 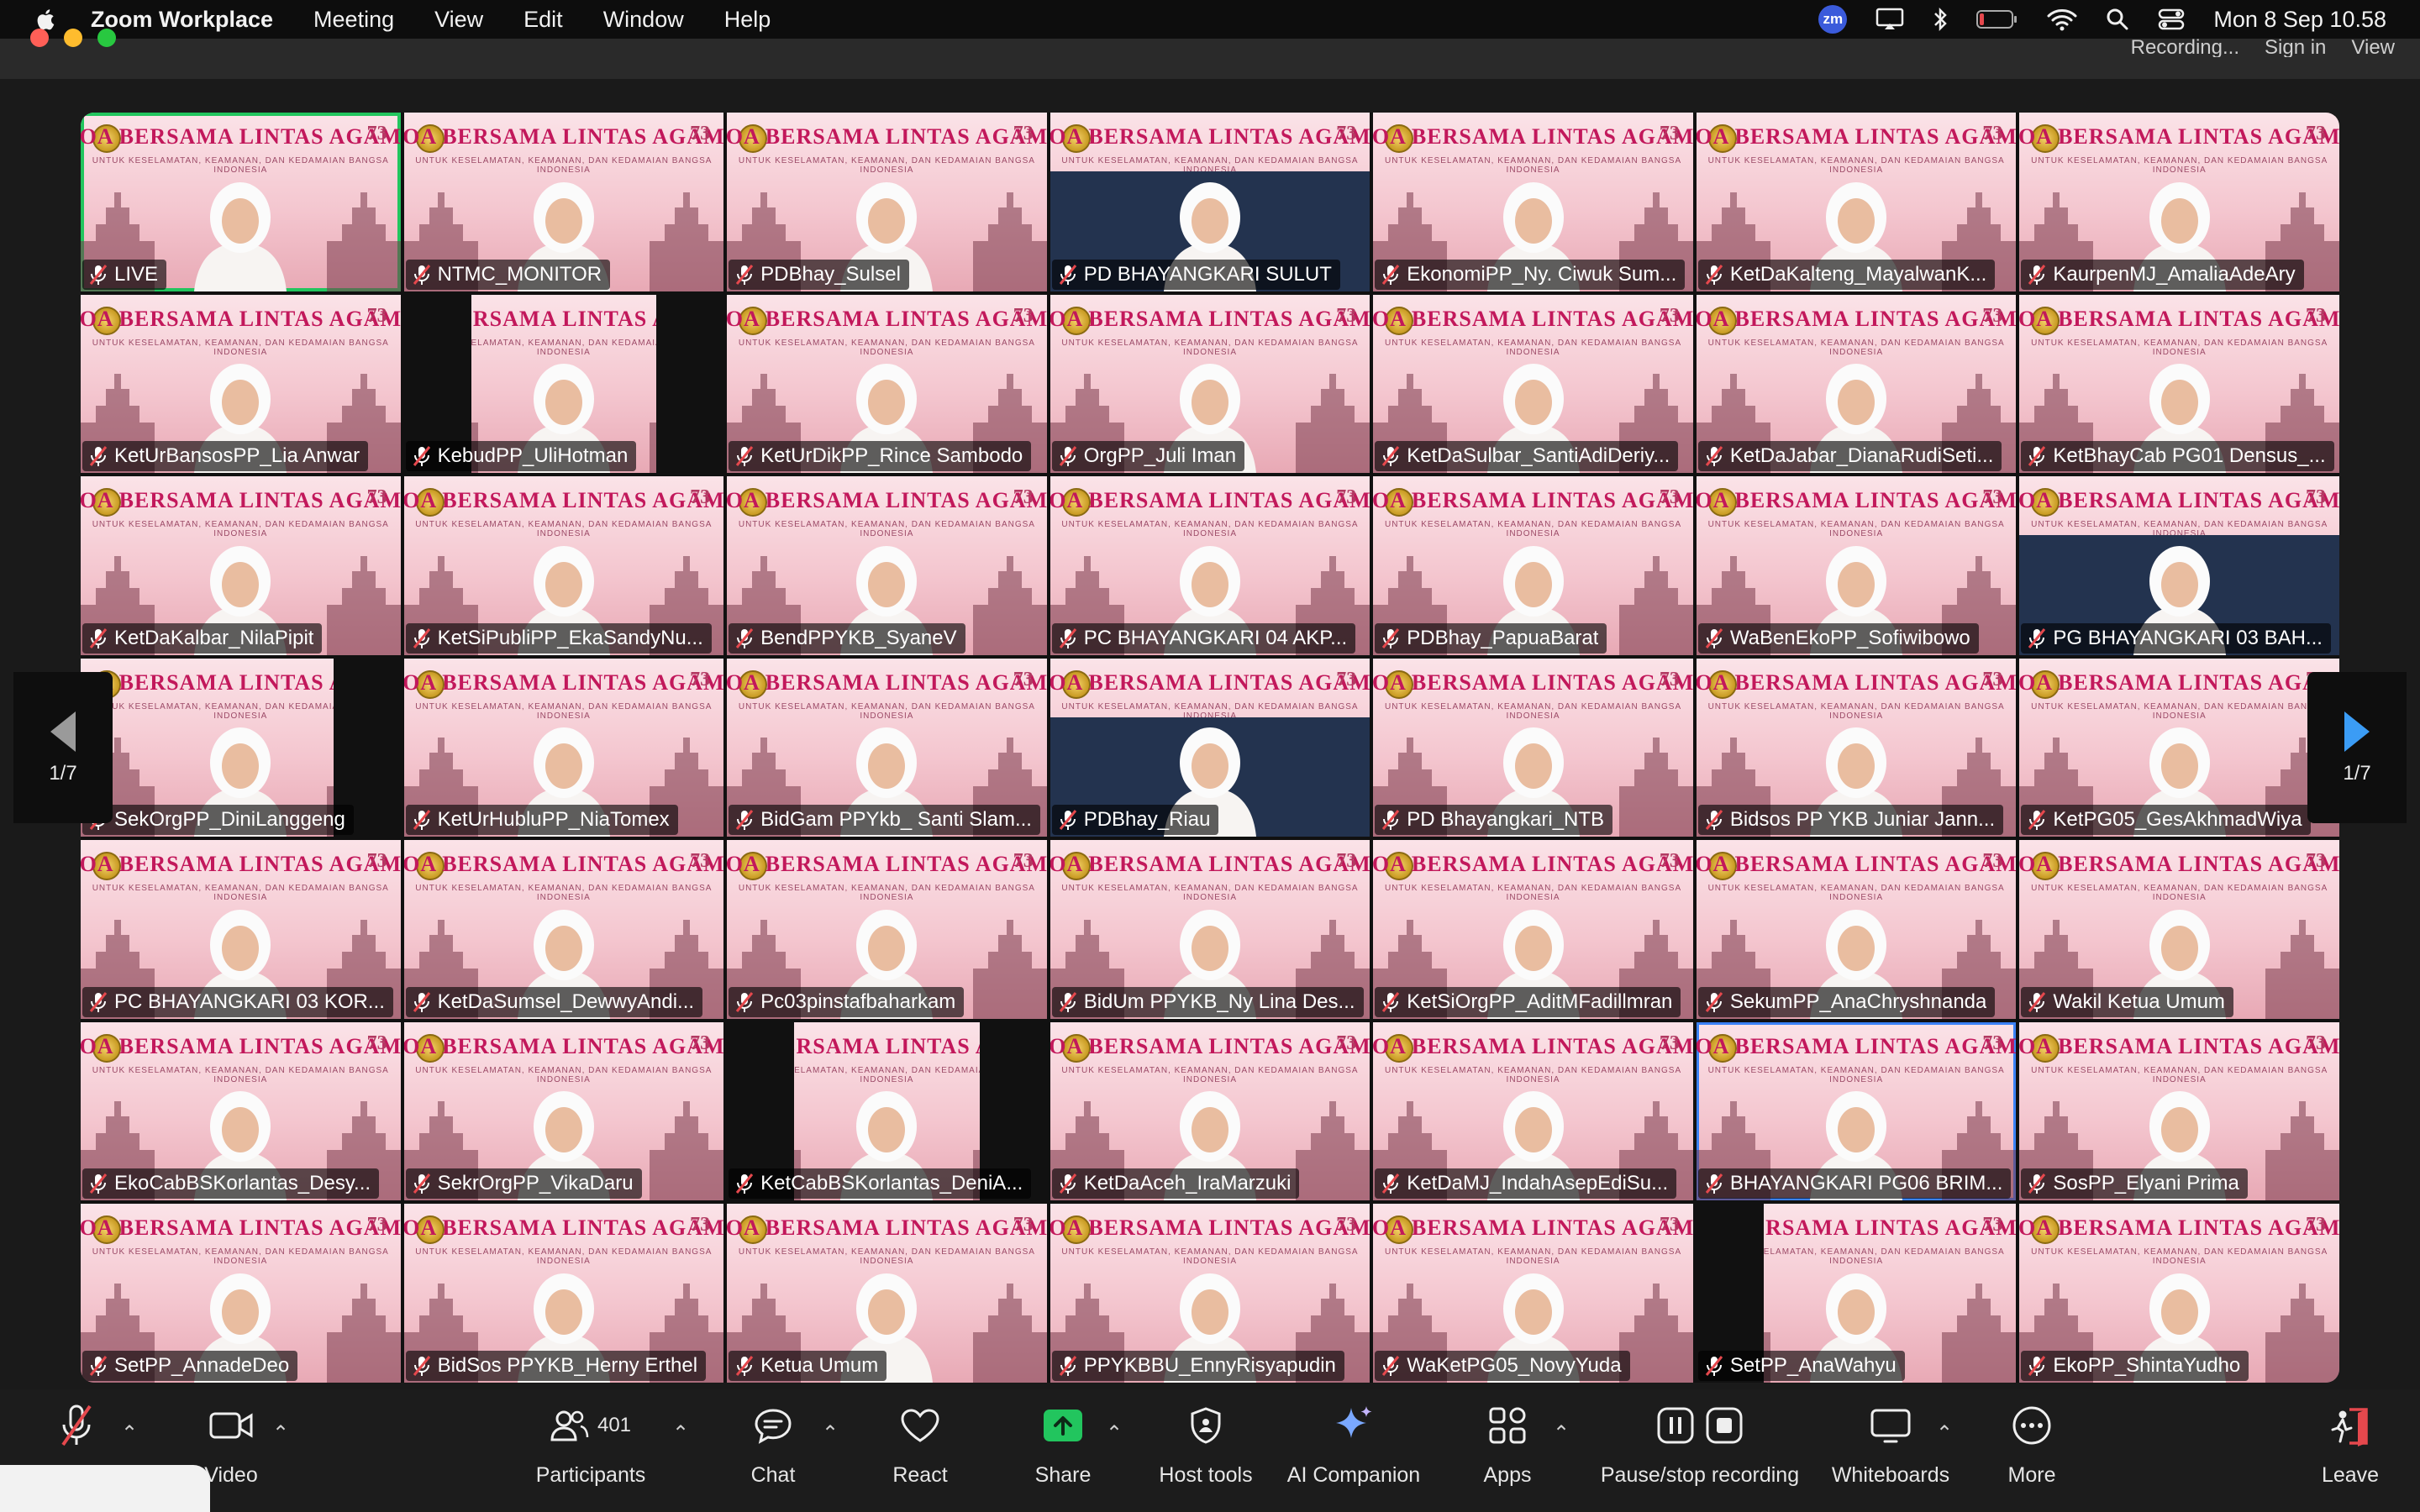 What do you see at coordinates (748, 20) in the screenshot?
I see `menu-help: Help` at bounding box center [748, 20].